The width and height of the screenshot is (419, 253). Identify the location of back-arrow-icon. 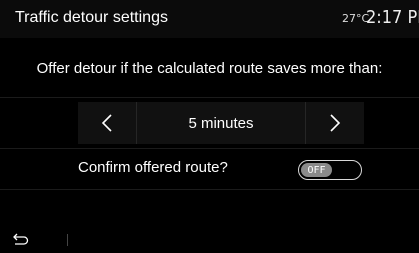
(21, 239).